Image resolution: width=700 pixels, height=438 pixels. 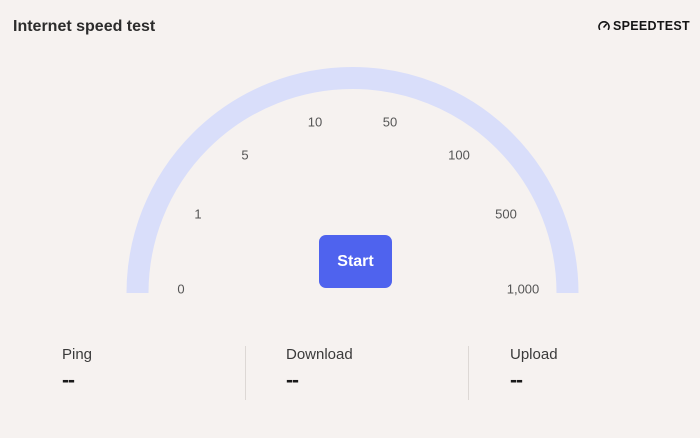 I want to click on upload-label: Upload, so click(x=534, y=354).